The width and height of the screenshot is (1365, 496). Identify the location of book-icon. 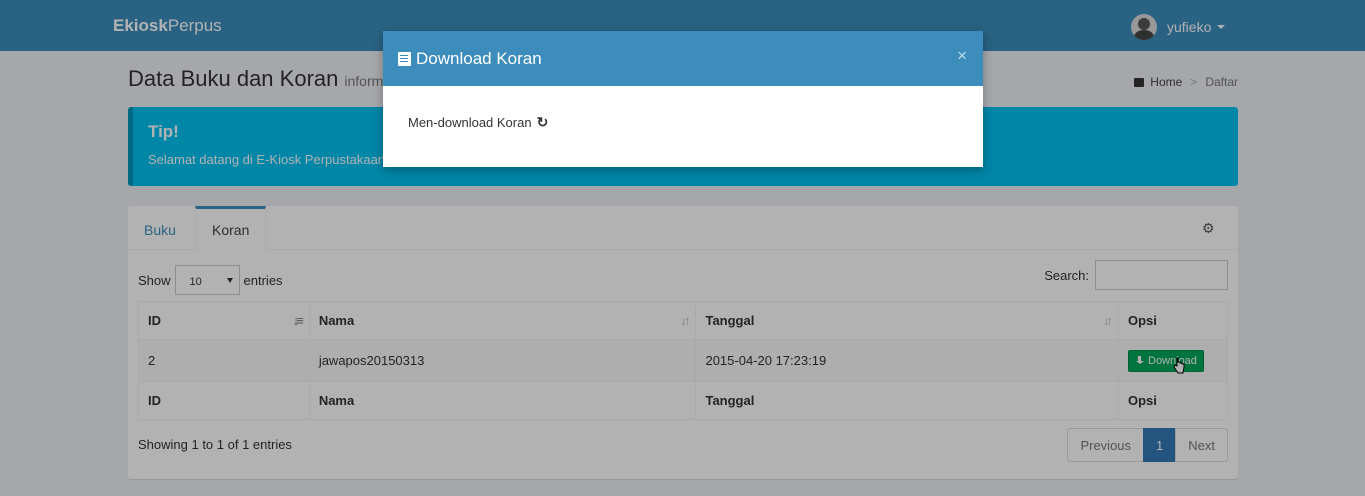
(404, 59).